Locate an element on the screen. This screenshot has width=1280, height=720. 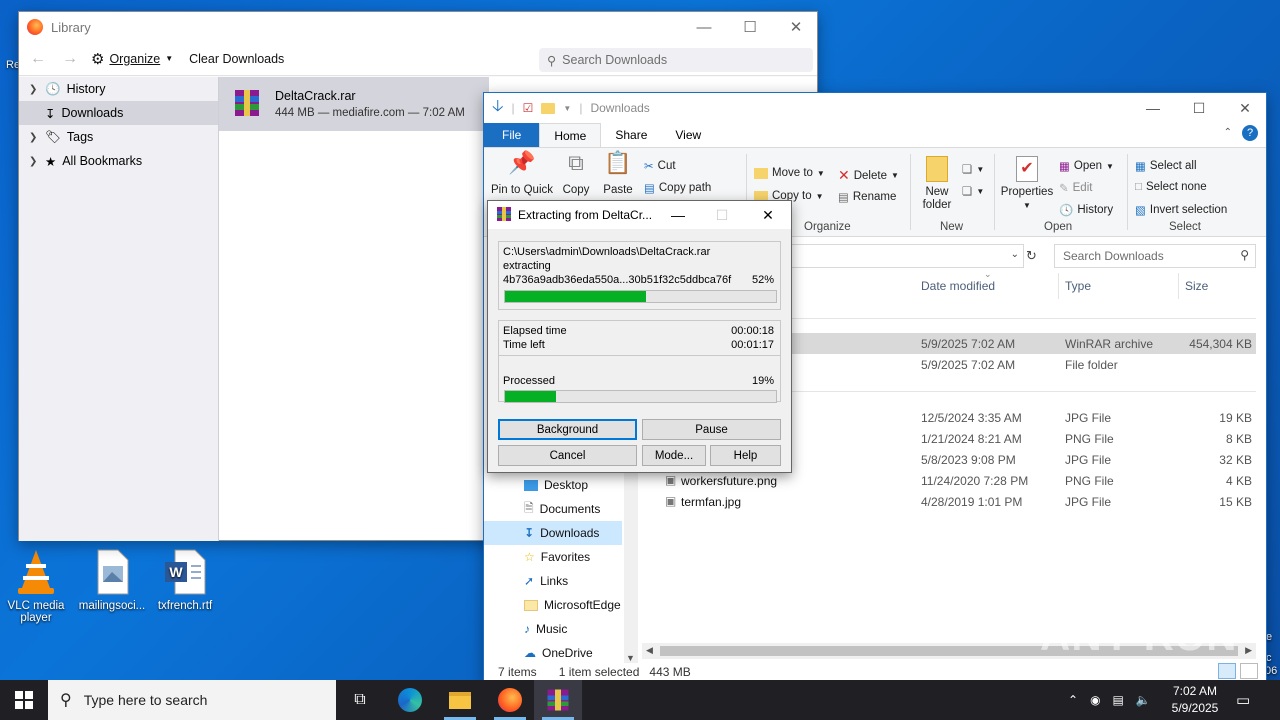
search-input: Search Downloads ⚲ is located at coordinates (1155, 256).